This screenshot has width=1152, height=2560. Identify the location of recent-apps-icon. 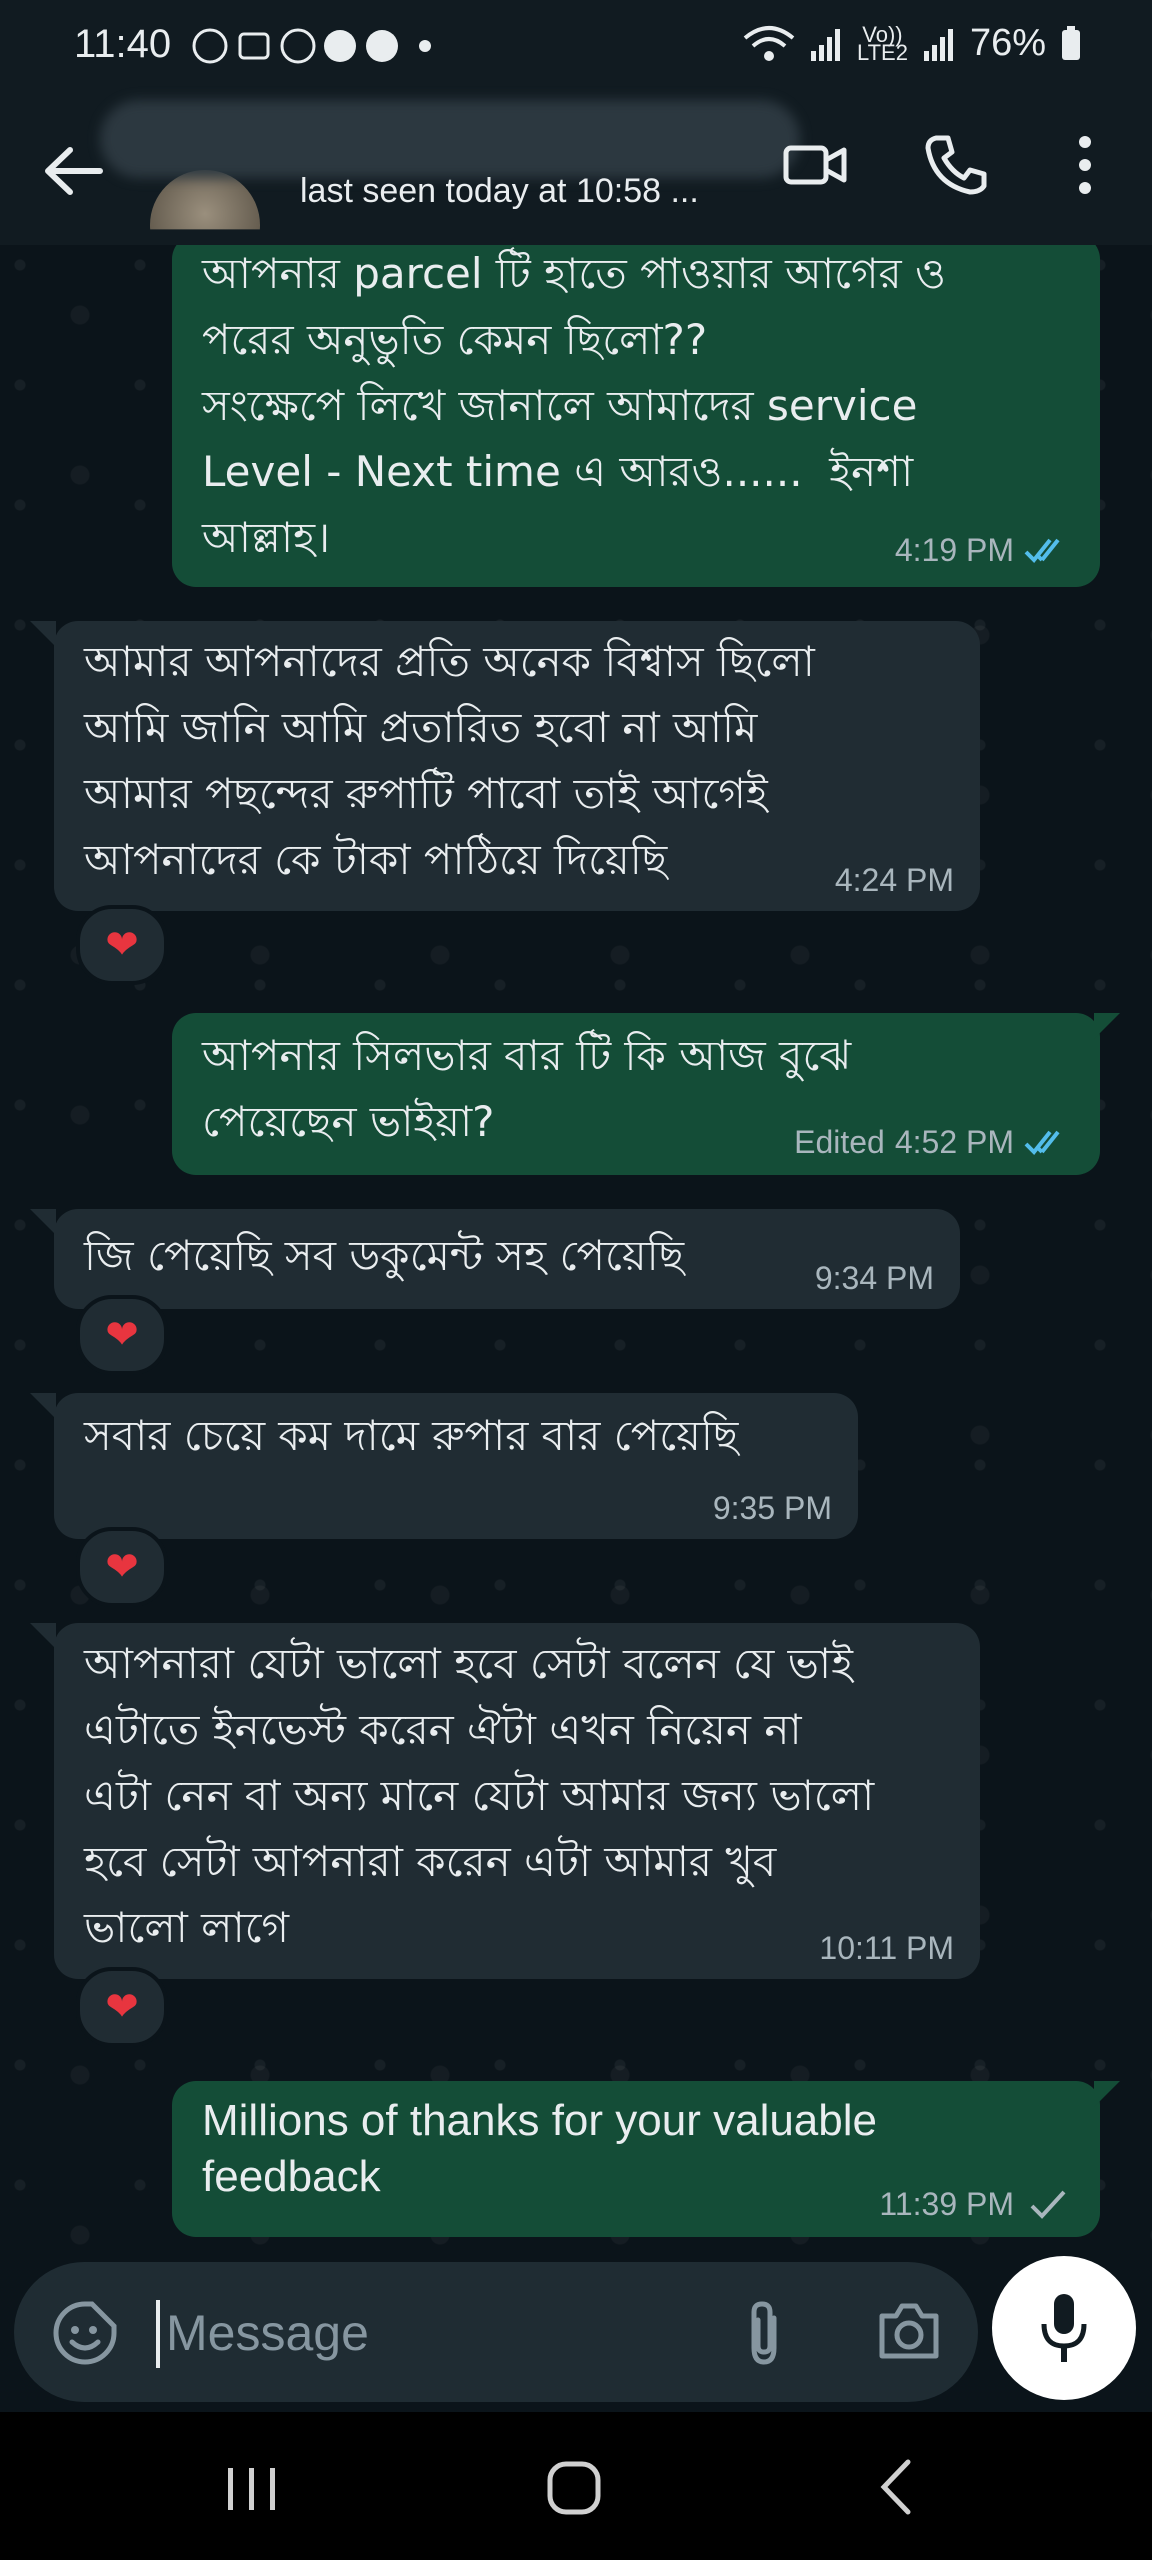
(252, 2489).